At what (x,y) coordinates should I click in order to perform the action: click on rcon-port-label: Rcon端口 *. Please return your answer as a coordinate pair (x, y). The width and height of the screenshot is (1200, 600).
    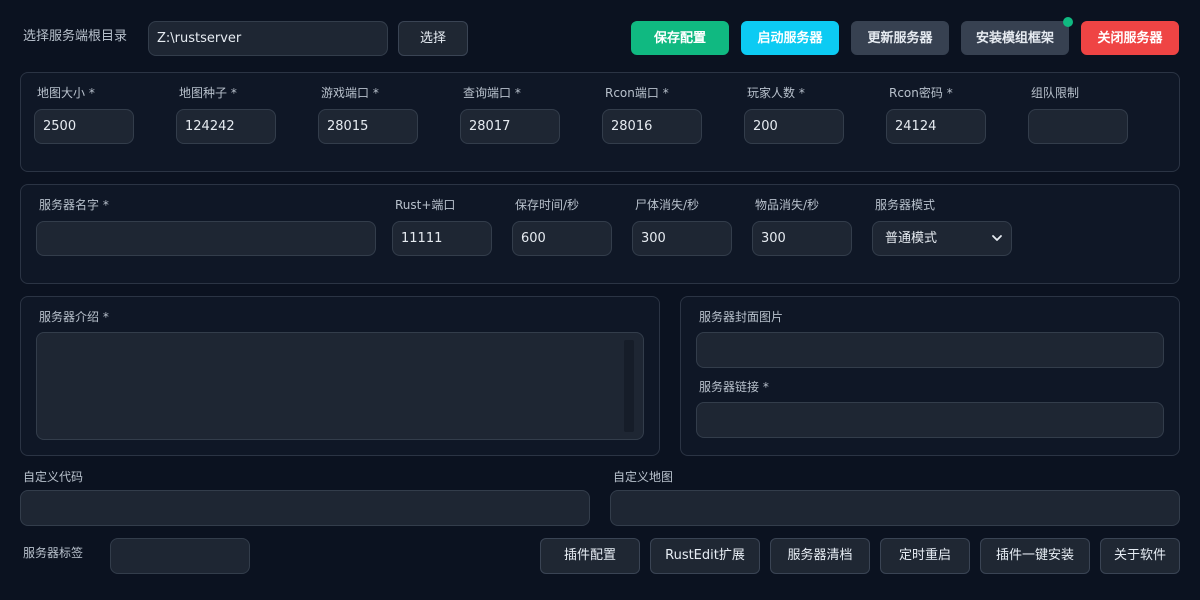
    Looking at the image, I should click on (637, 93).